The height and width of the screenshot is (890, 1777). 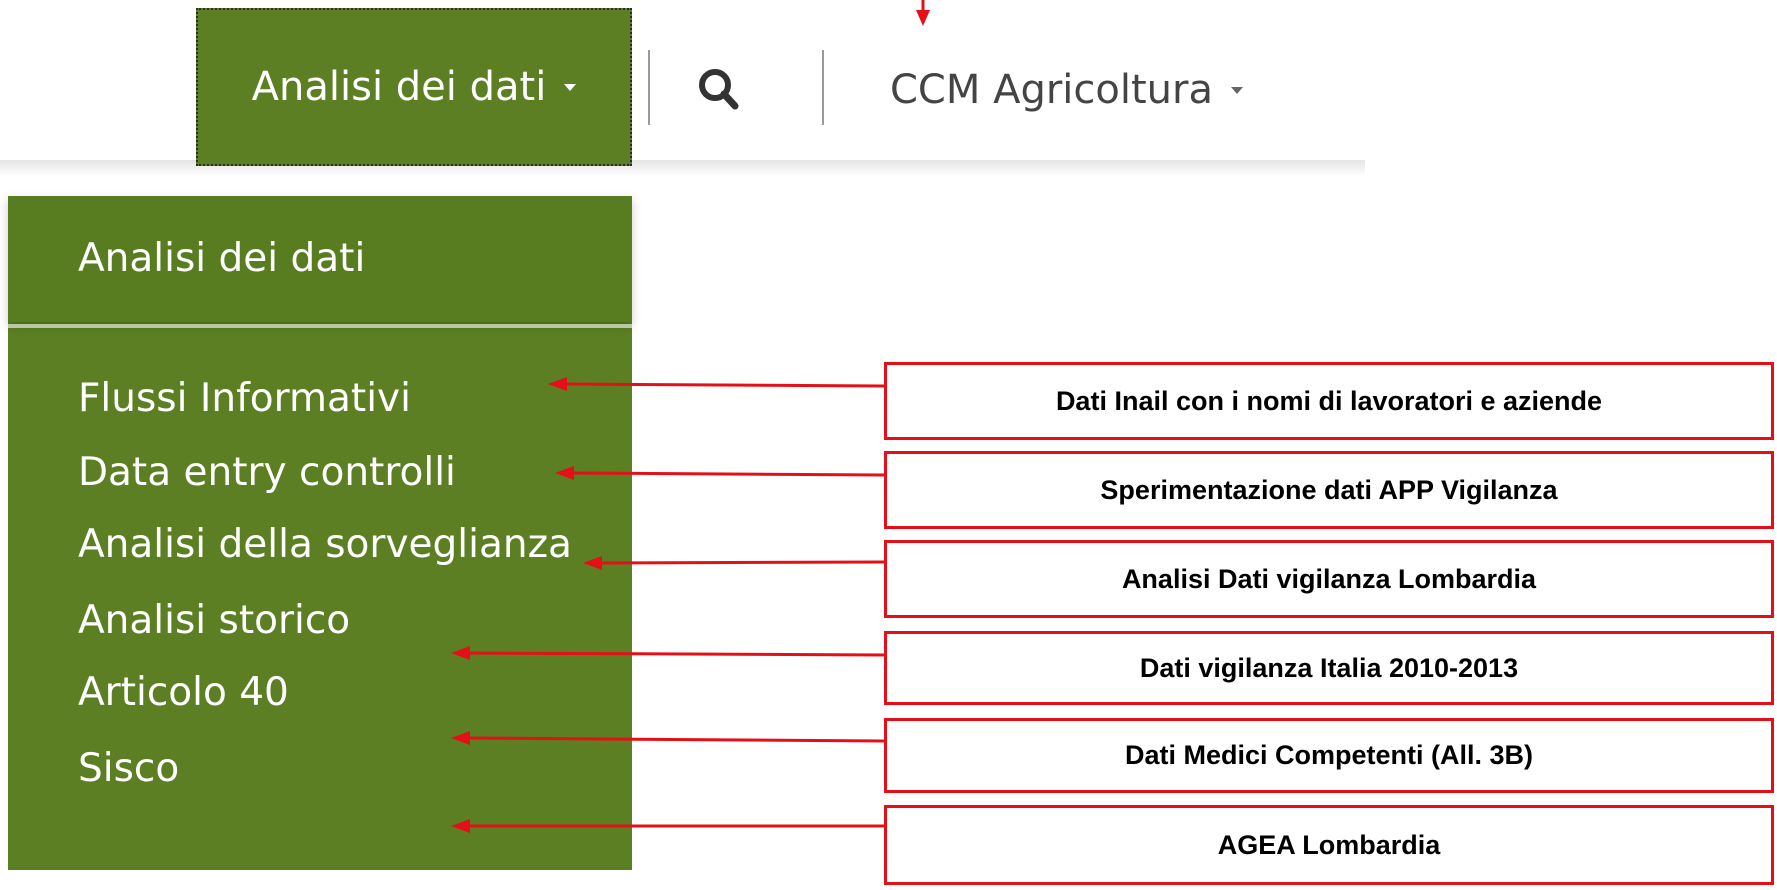 What do you see at coordinates (923, 13) in the screenshot?
I see `arrow-down-icon` at bounding box center [923, 13].